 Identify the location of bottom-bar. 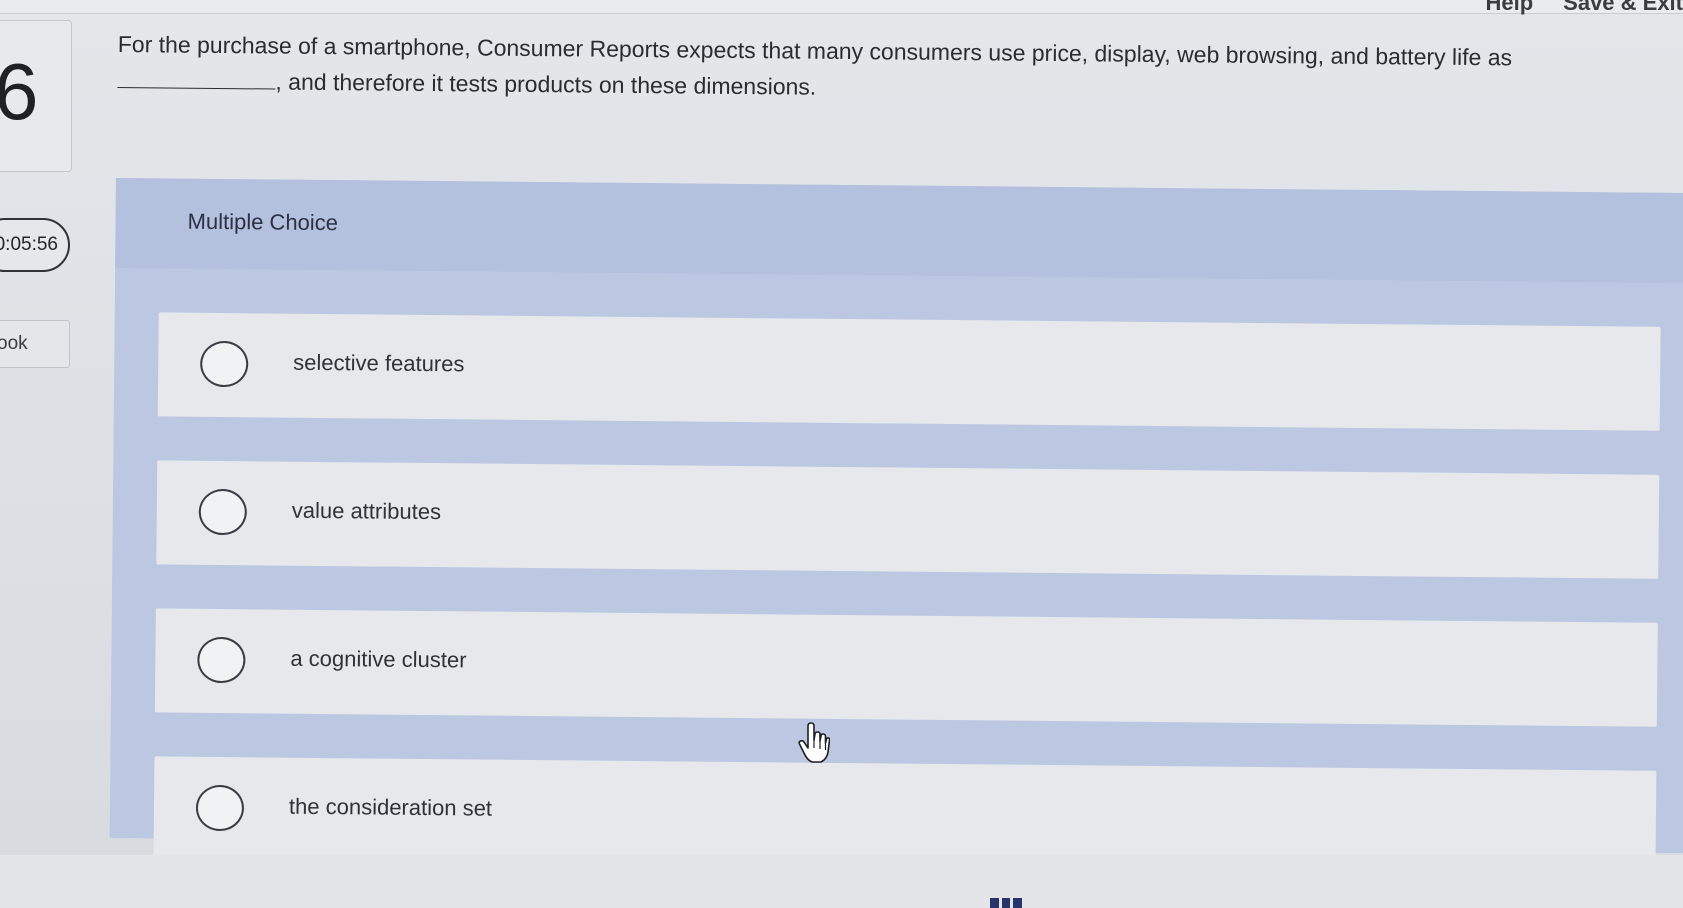
(841, 881).